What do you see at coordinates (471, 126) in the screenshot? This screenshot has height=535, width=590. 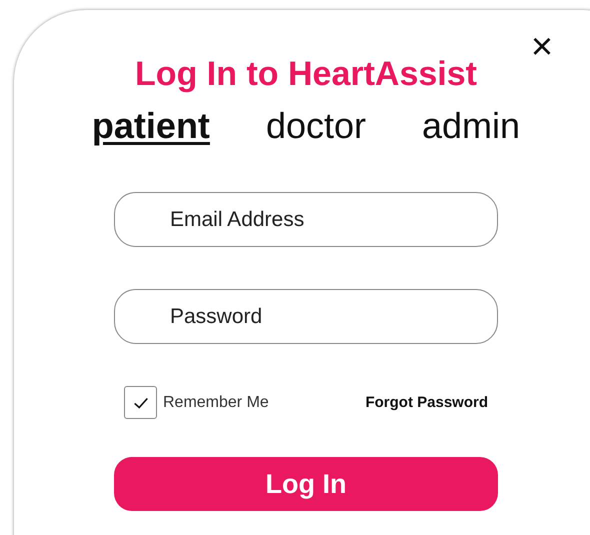 I see `role-tab: admin` at bounding box center [471, 126].